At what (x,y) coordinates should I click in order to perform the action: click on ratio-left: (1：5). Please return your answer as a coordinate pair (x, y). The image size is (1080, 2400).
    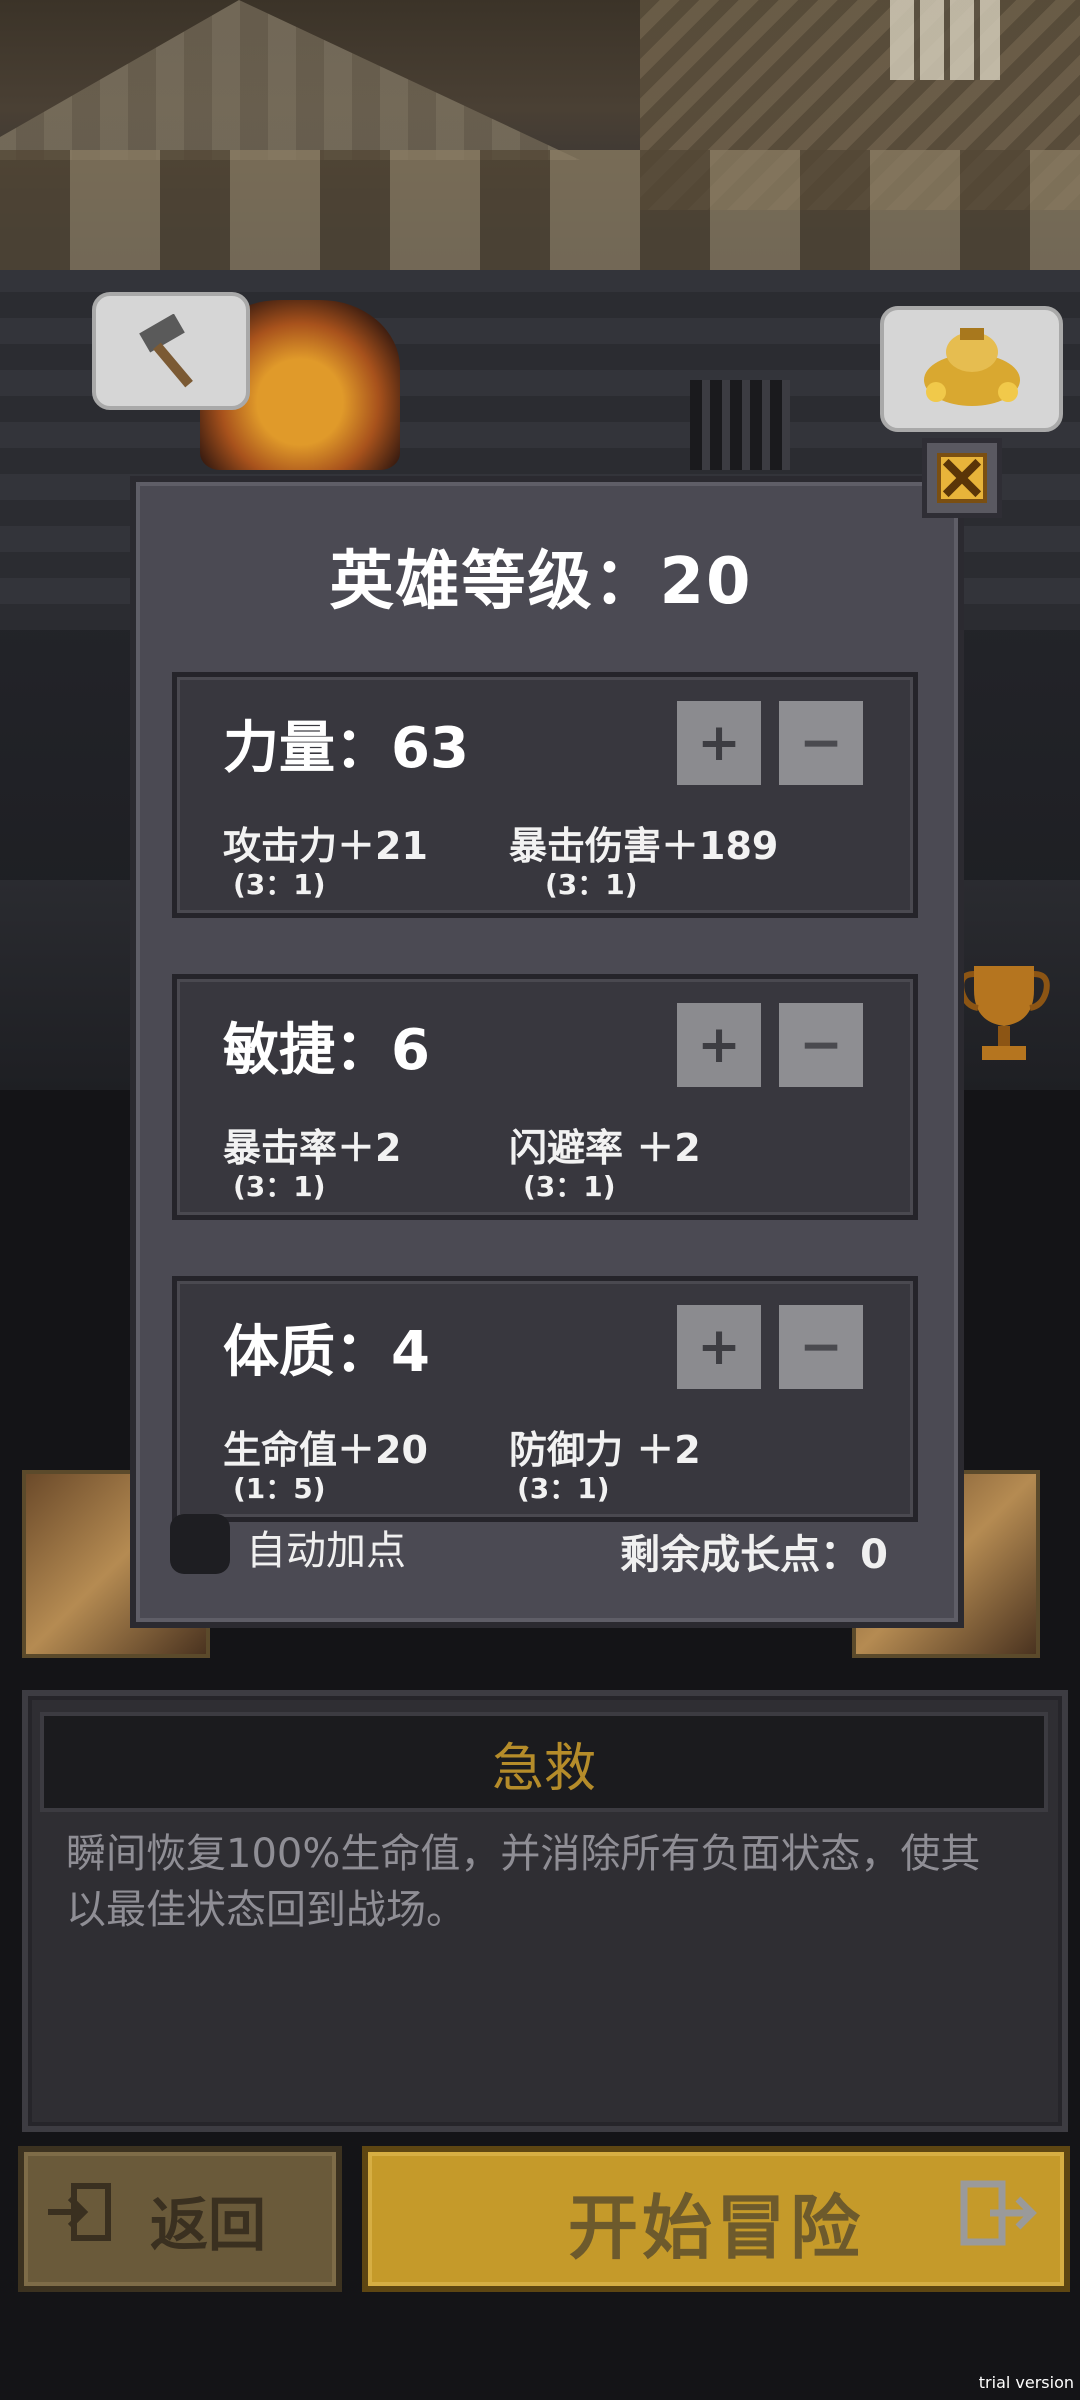
    Looking at the image, I should click on (279, 1488).